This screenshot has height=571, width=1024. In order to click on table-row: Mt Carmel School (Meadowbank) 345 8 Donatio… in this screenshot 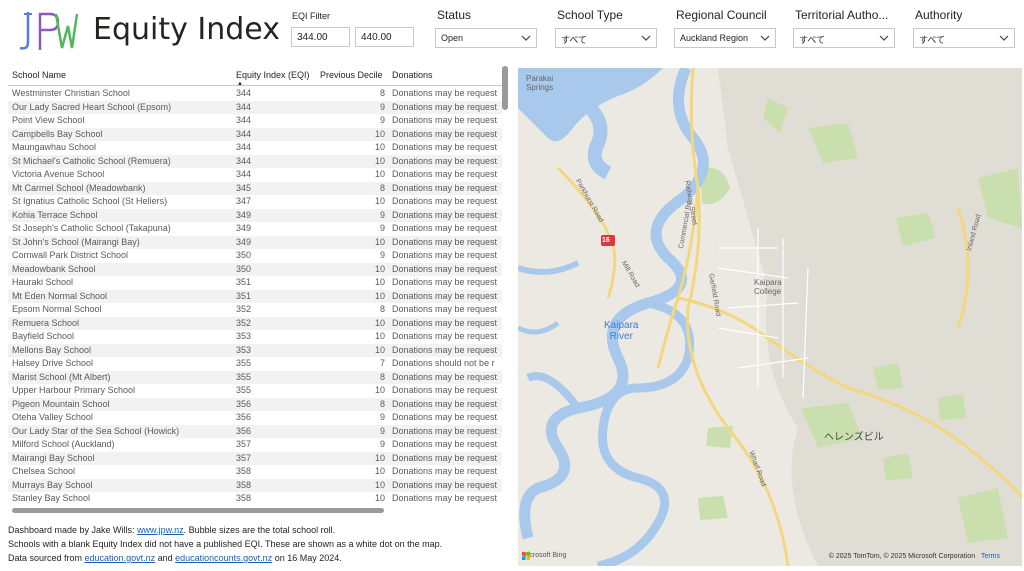, I will do `click(255, 188)`.